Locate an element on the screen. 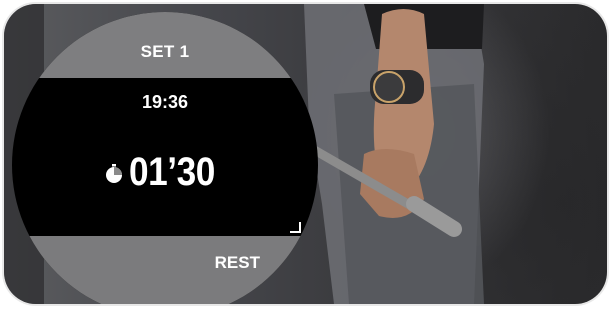  stopwatch-icon is located at coordinates (114, 173).